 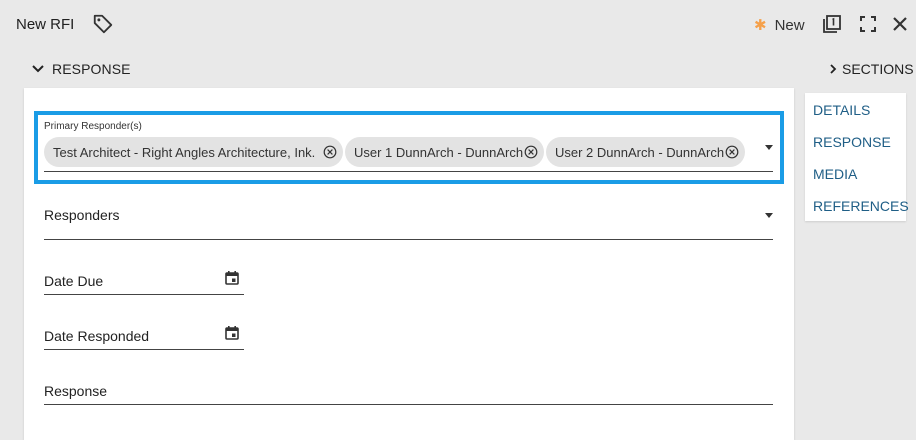 What do you see at coordinates (833, 69) in the screenshot?
I see `chevron-right-icon` at bounding box center [833, 69].